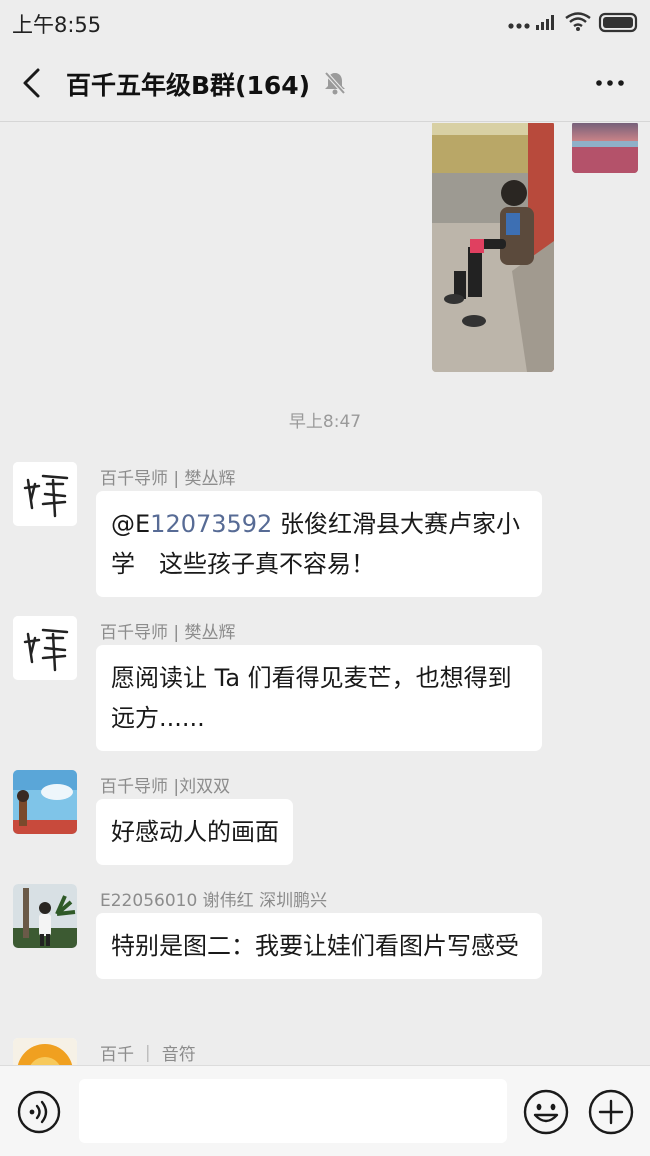  I want to click on photo-sunset, so click(605, 148).